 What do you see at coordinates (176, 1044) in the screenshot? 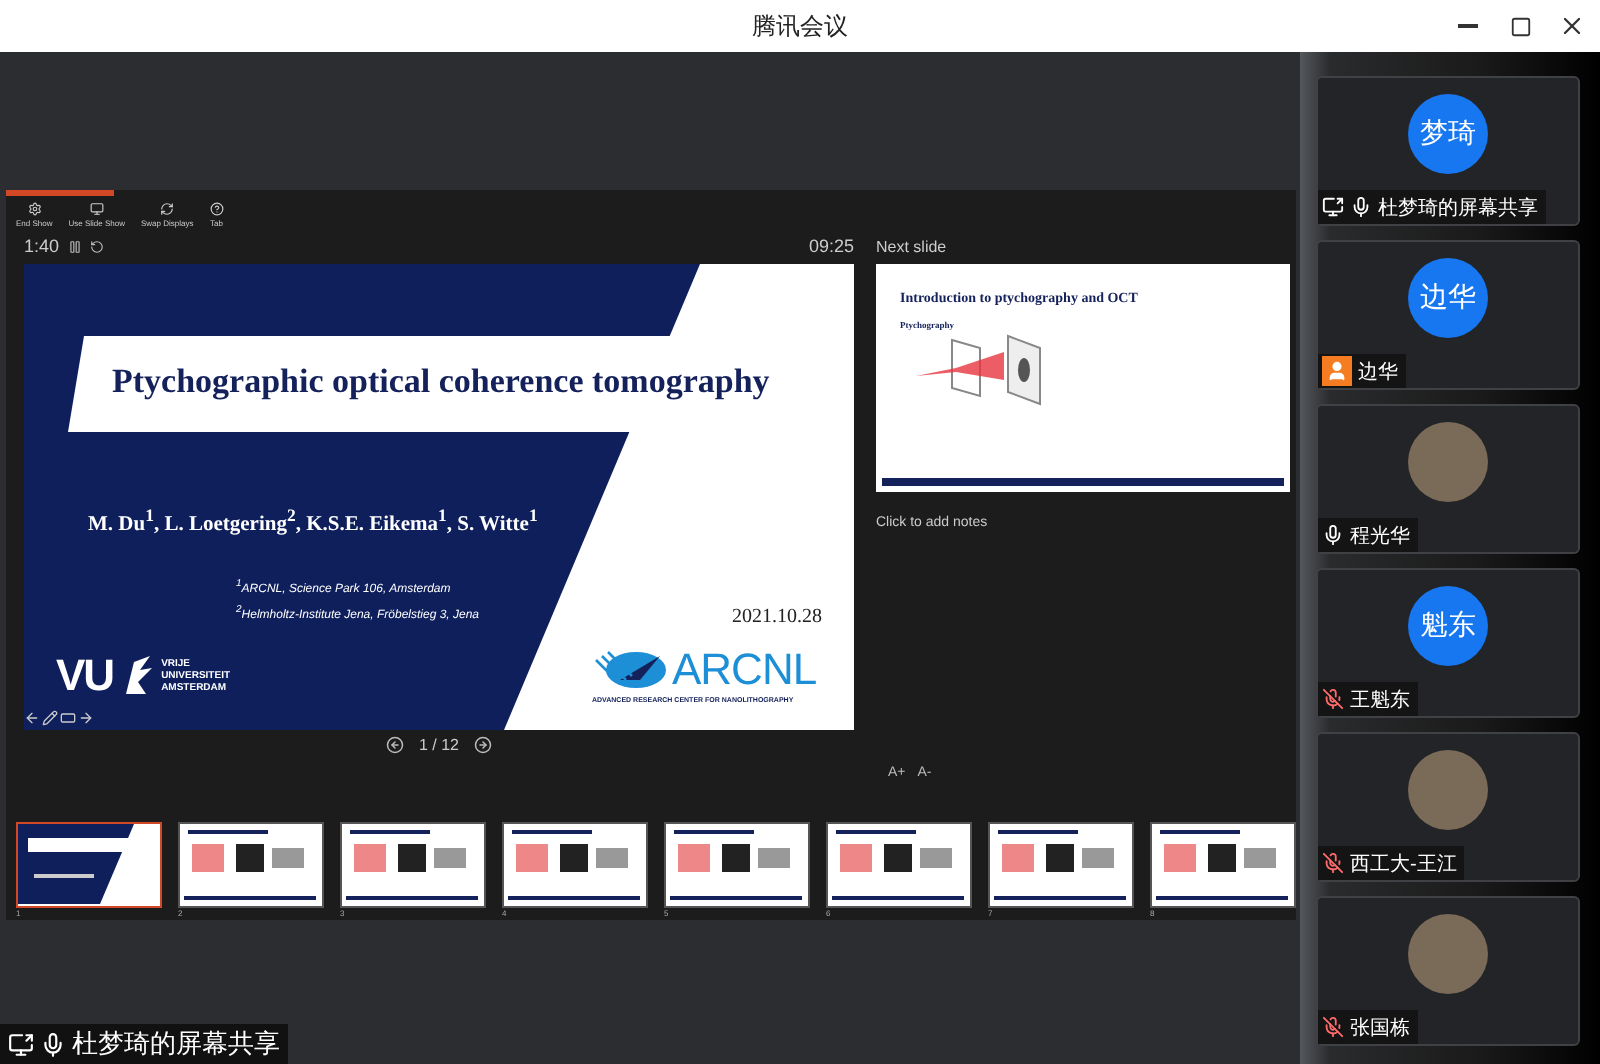
I see `sharer-name: 杜梦琦的屏幕共享` at bounding box center [176, 1044].